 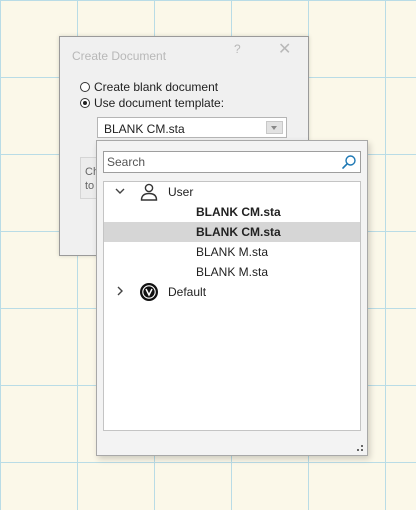 What do you see at coordinates (90, 186) in the screenshot?
I see `obscured-text-2: to` at bounding box center [90, 186].